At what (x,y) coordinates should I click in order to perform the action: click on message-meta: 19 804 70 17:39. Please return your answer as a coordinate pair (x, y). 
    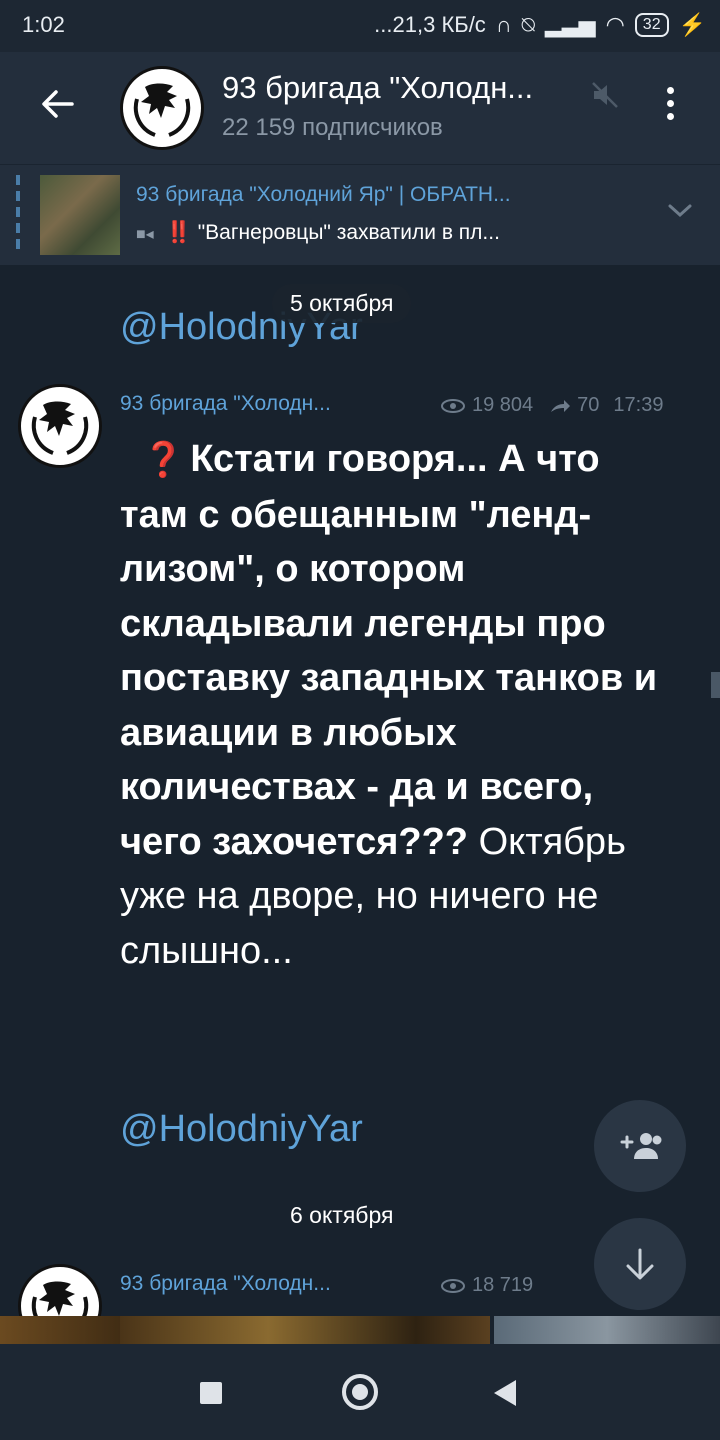
    Looking at the image, I should click on (551, 405).